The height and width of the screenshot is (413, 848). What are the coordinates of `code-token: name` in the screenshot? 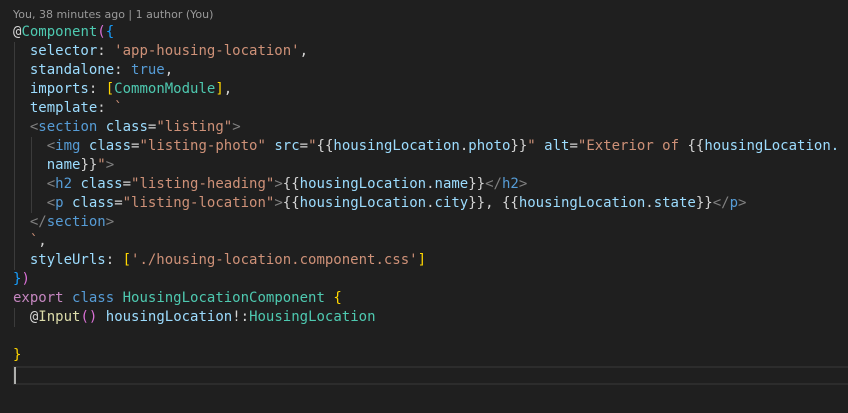 It's located at (63, 165).